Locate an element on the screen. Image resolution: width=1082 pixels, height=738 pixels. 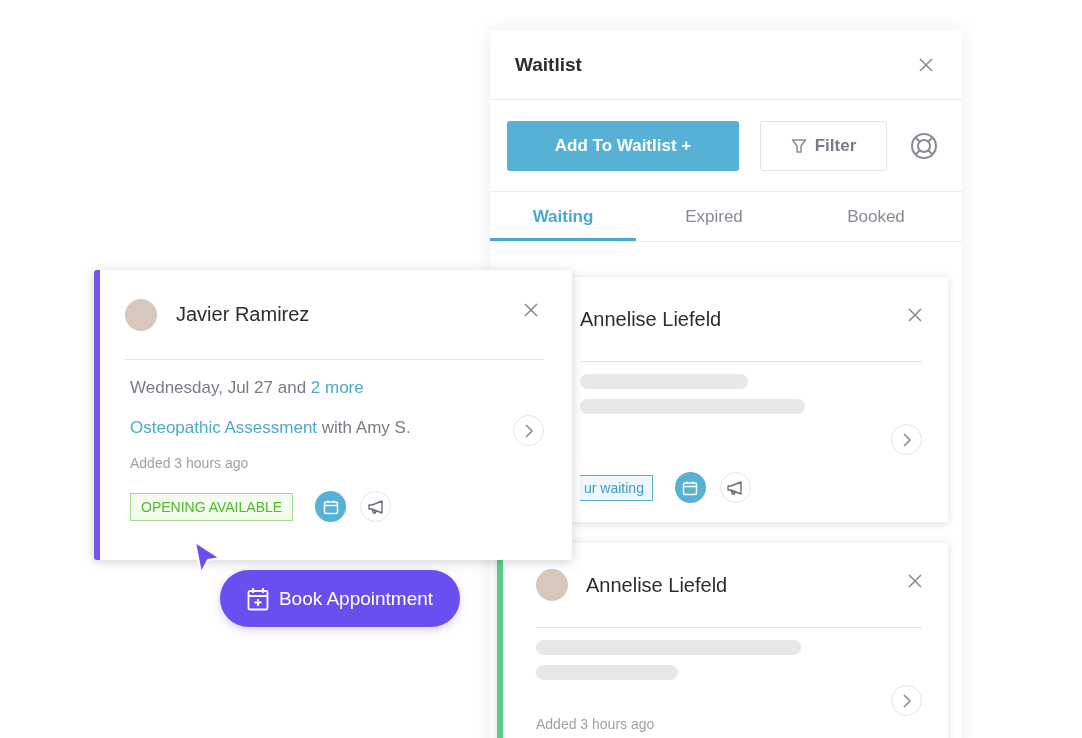
book-appointment-button: Book Appointment is located at coordinates (340, 598).